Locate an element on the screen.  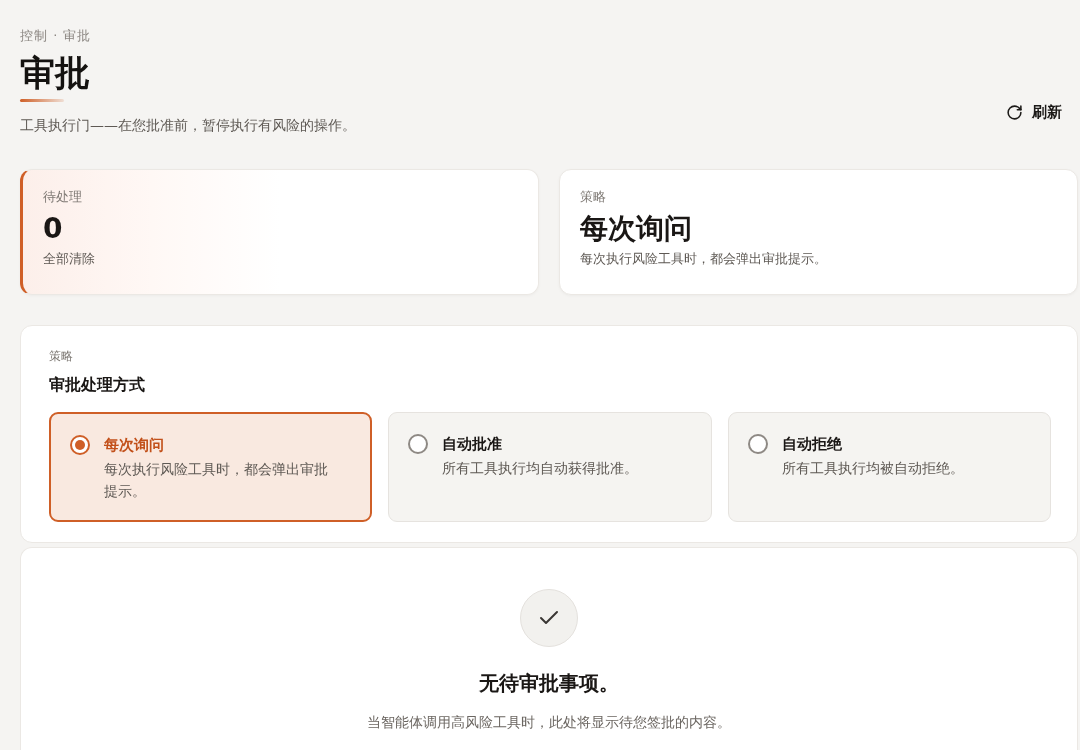
stat-note: 全部清除 is located at coordinates (69, 259).